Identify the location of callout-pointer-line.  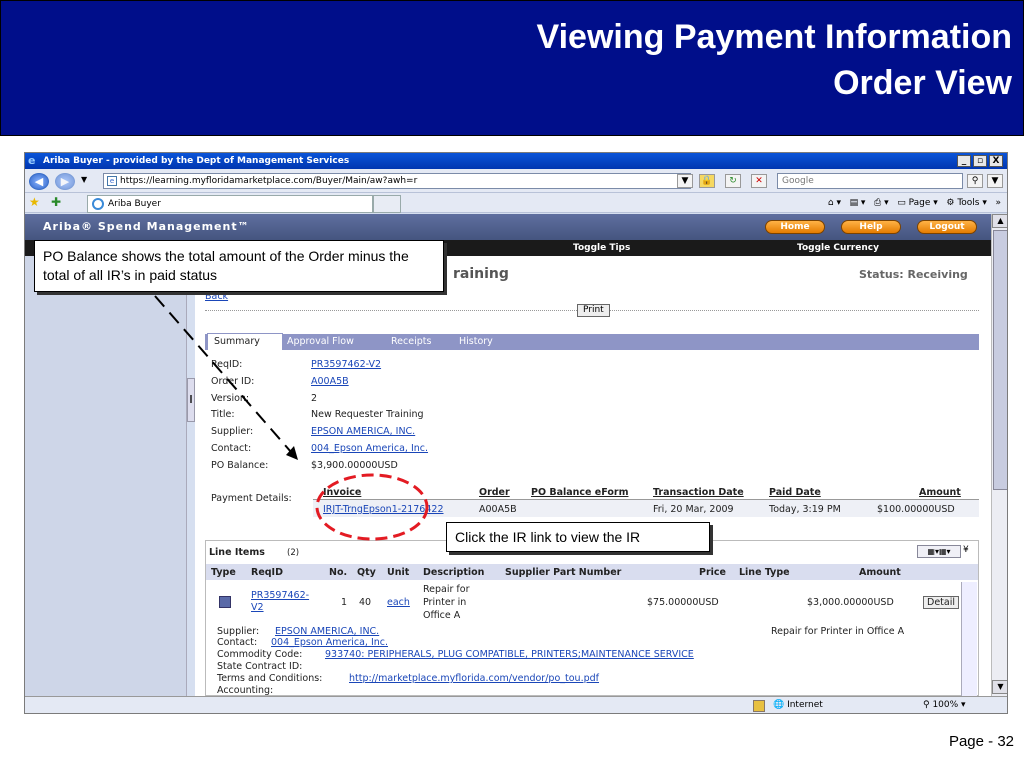
(226, 378).